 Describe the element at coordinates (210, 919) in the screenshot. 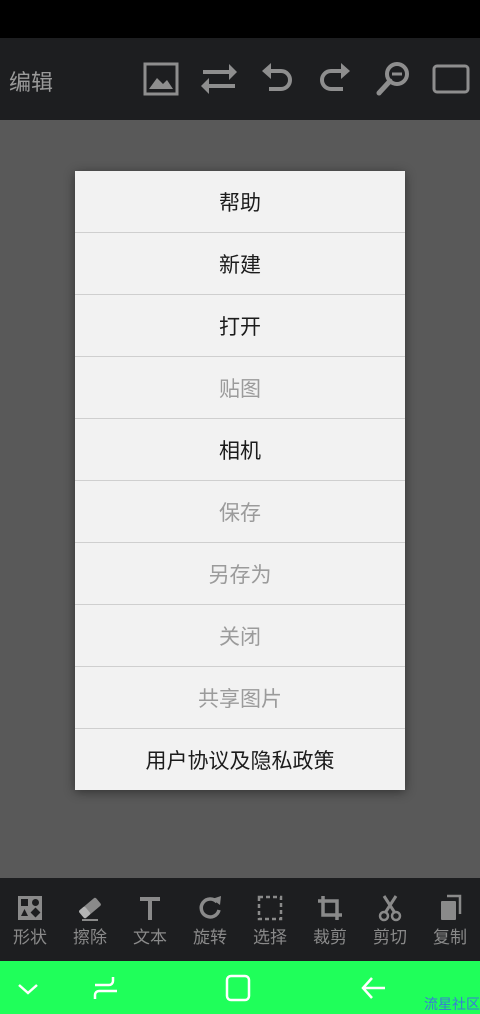

I see `rotate-tool-button: 旋转` at that location.